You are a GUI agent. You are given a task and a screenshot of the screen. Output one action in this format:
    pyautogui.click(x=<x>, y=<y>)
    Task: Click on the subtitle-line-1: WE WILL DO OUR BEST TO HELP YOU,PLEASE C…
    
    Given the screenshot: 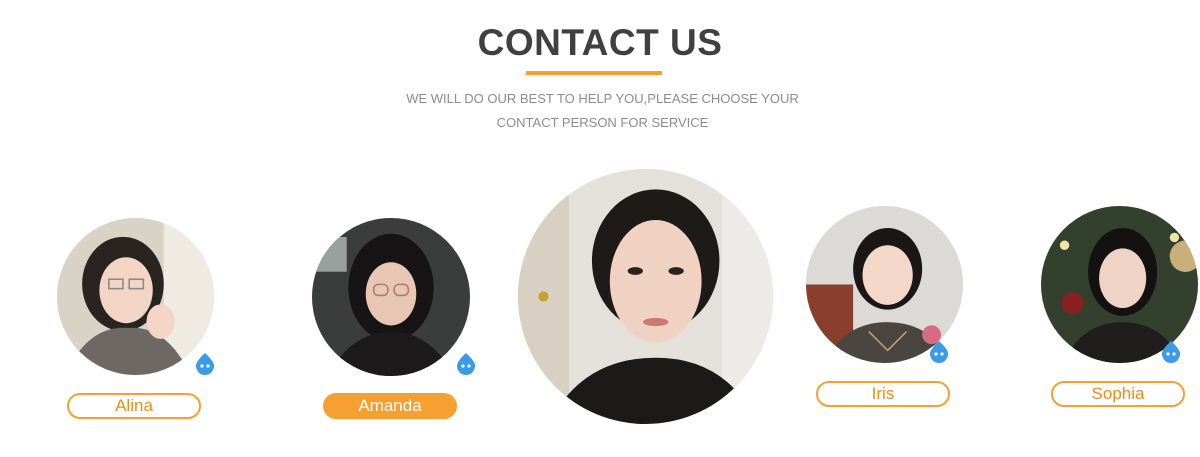 What is the action you would take?
    pyautogui.click(x=602, y=98)
    